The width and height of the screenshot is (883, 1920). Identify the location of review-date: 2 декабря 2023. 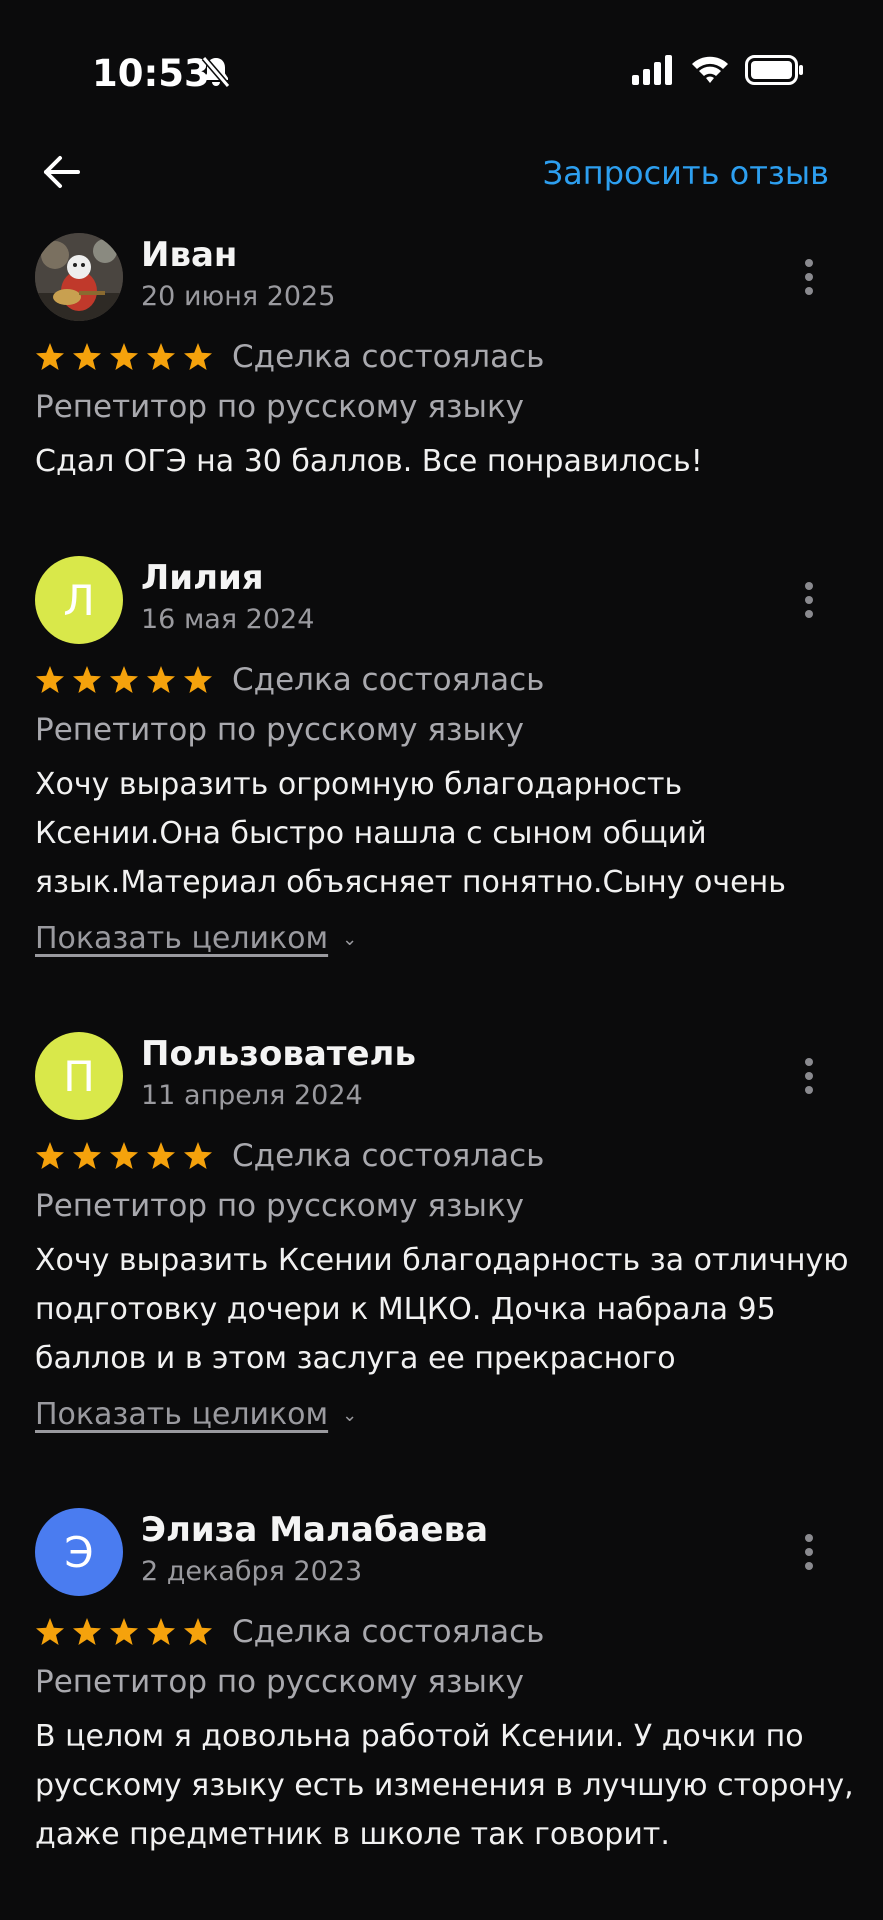
(252, 1571).